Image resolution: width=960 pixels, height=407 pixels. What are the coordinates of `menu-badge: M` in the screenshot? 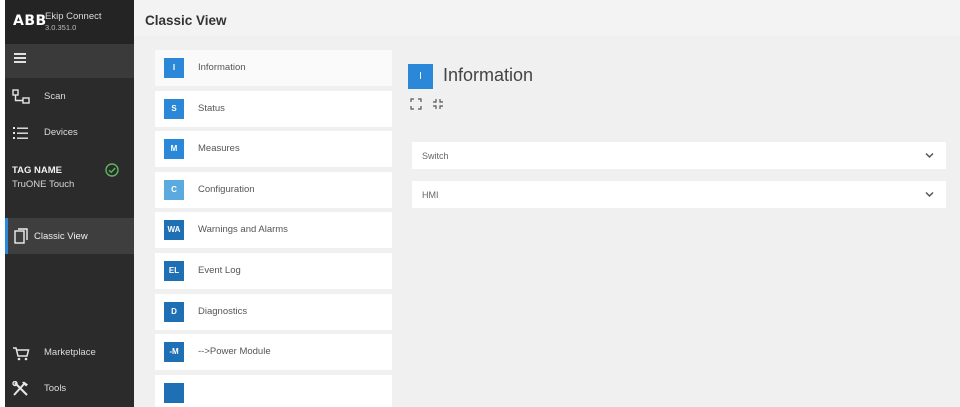 It's located at (174, 149).